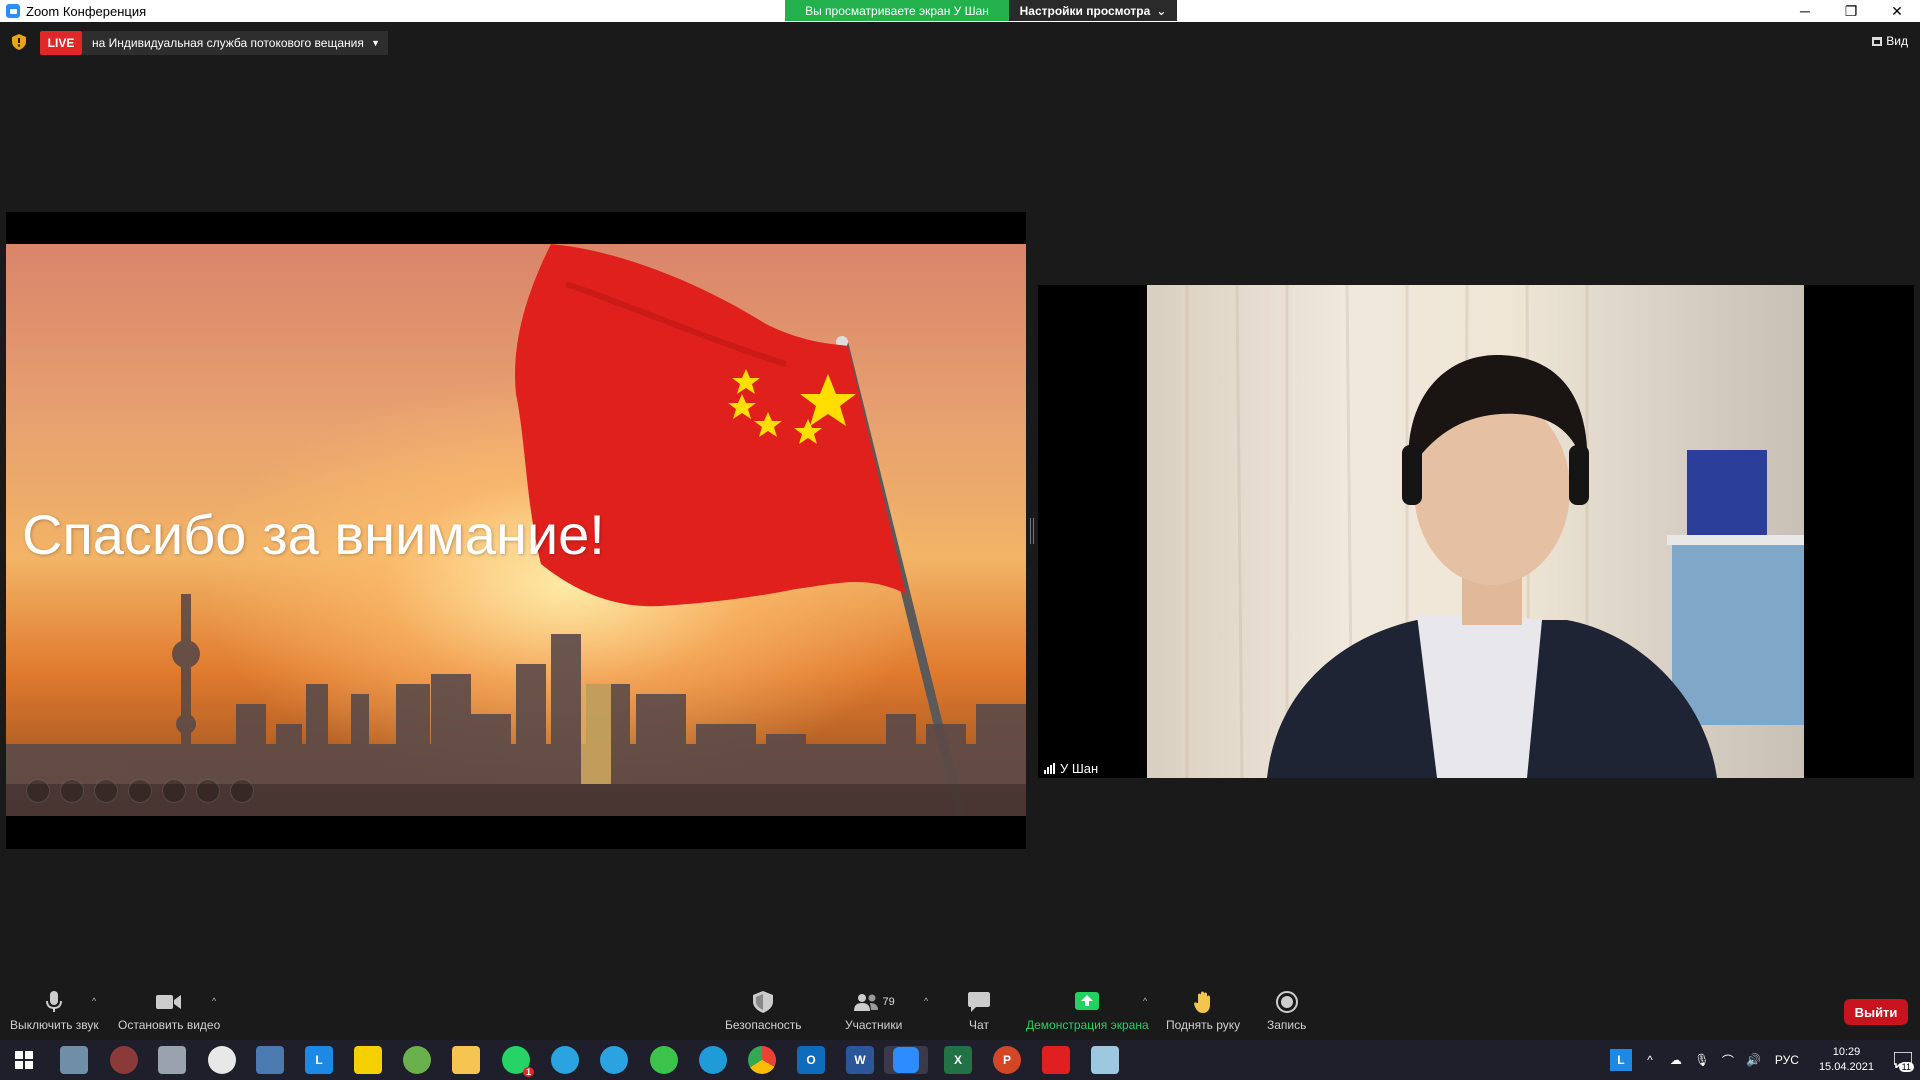  Describe the element at coordinates (1650, 1060) in the screenshot. I see `chevron-up-icon: ^` at that location.